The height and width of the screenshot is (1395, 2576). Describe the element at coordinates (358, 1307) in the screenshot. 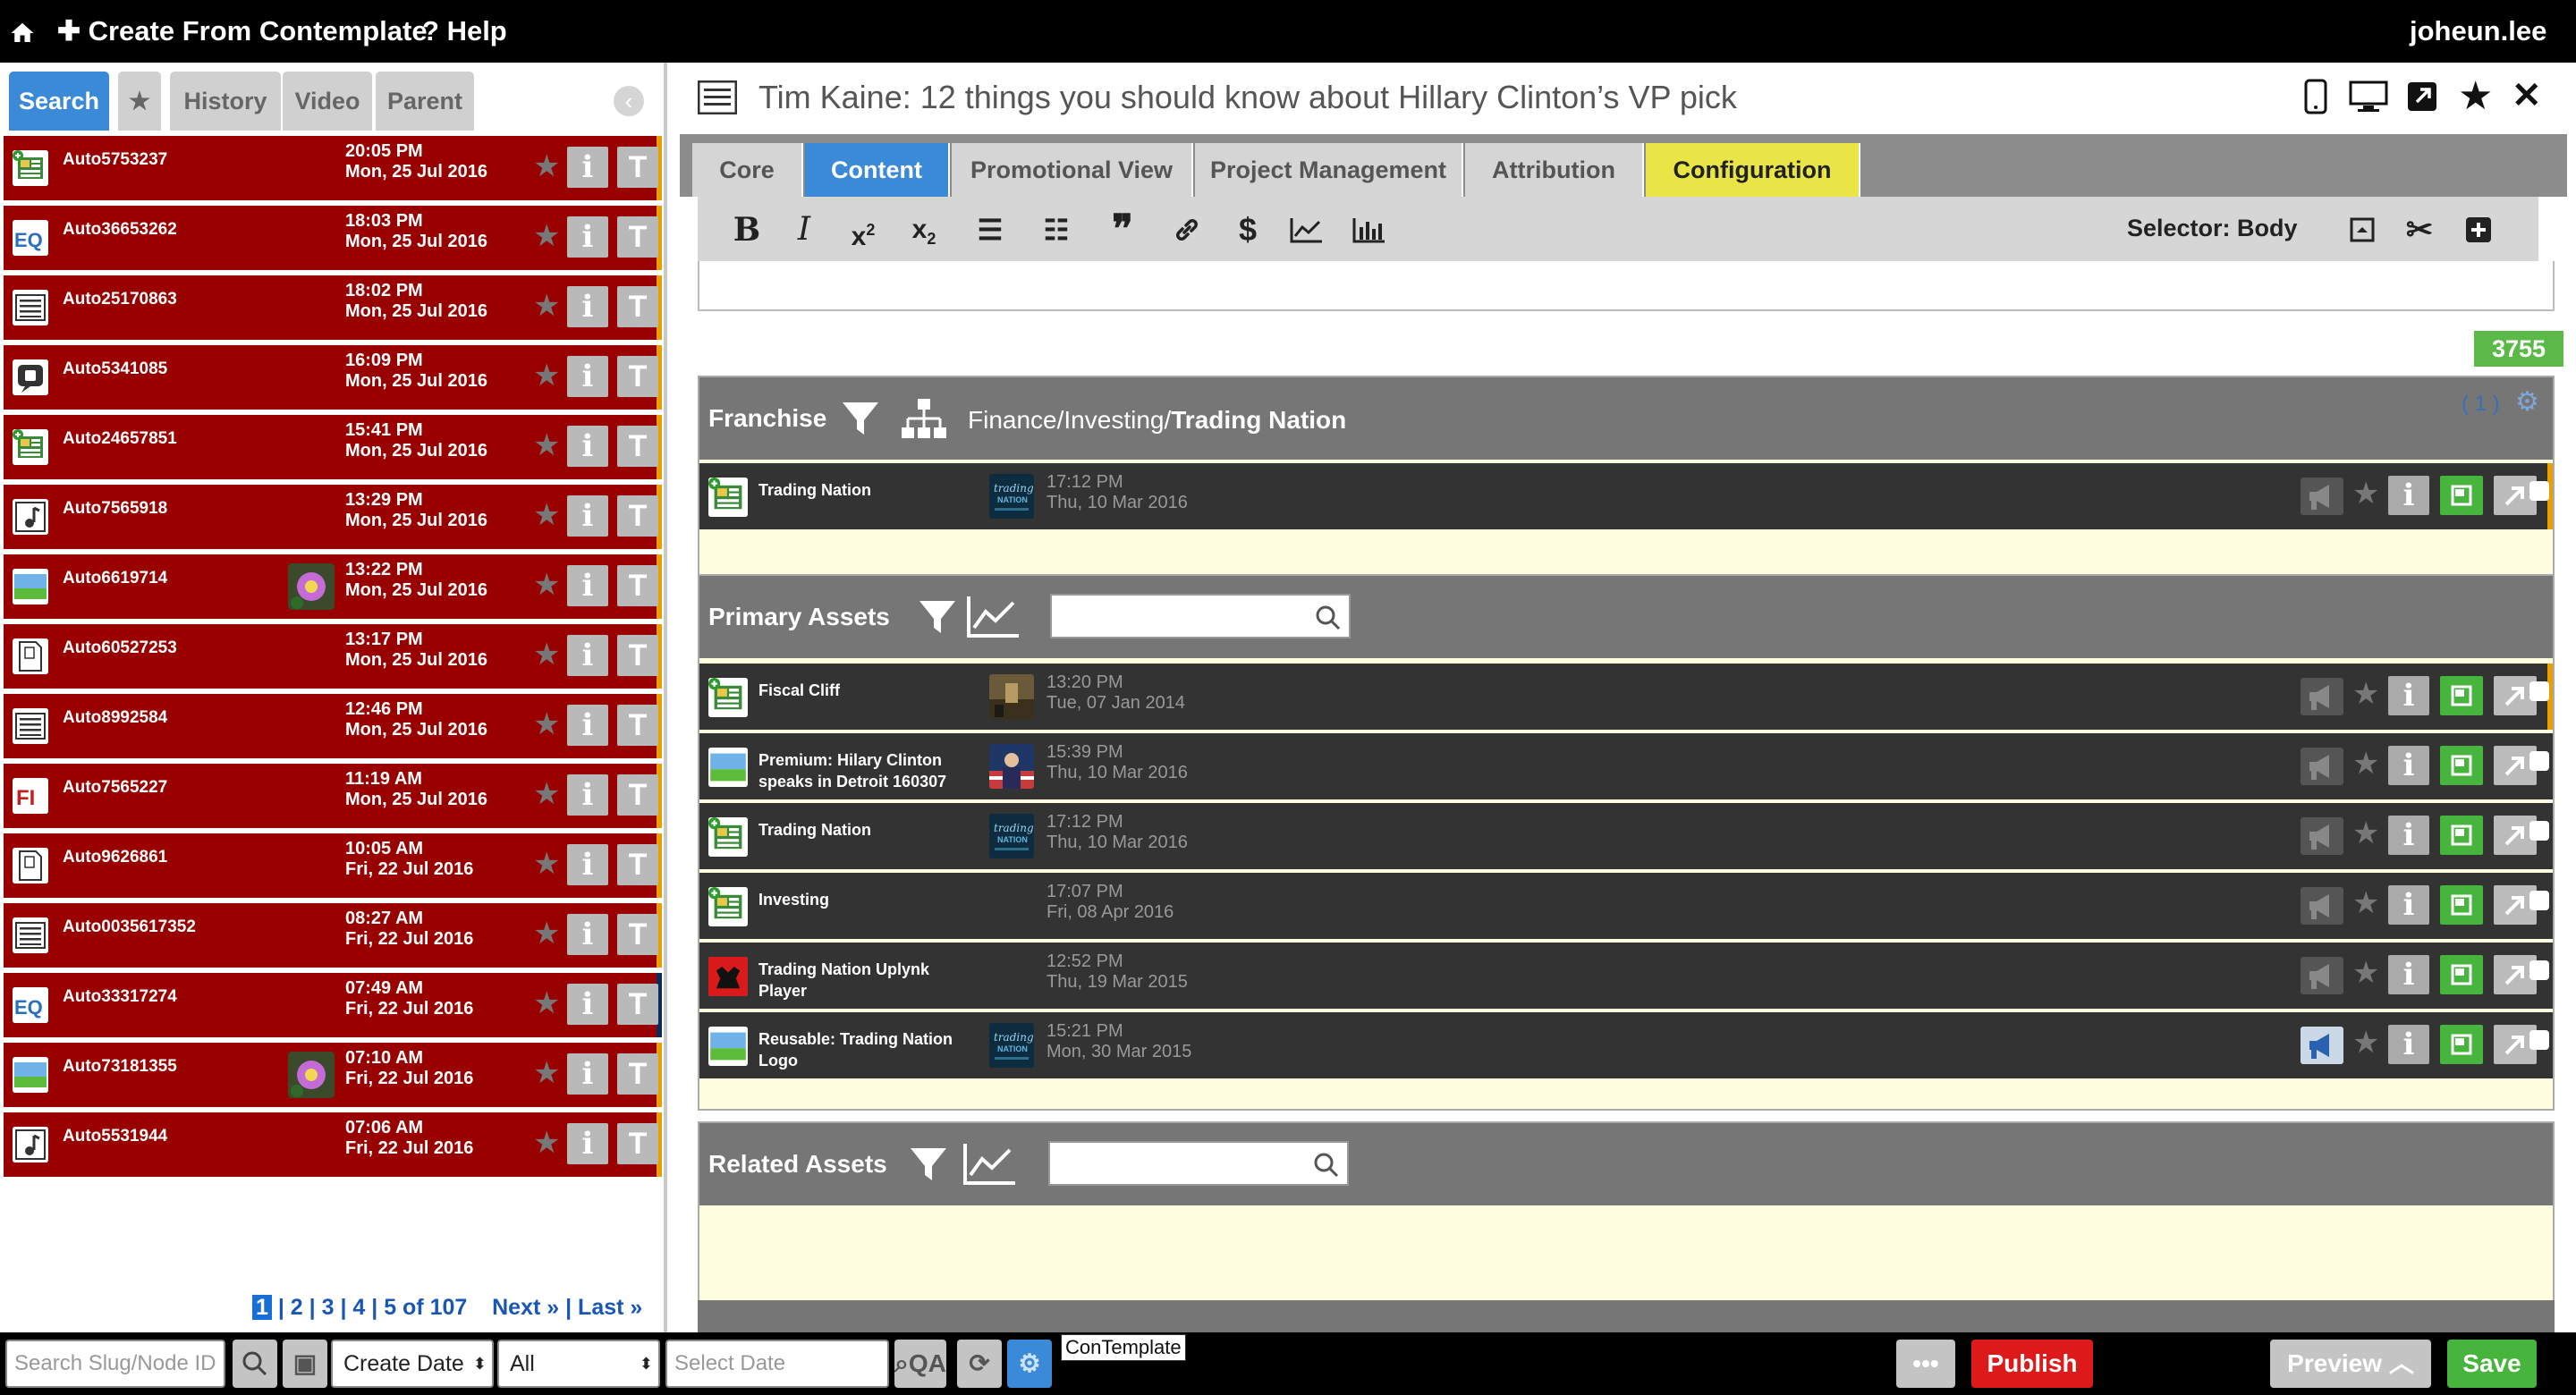

I see `page-link: 4` at that location.